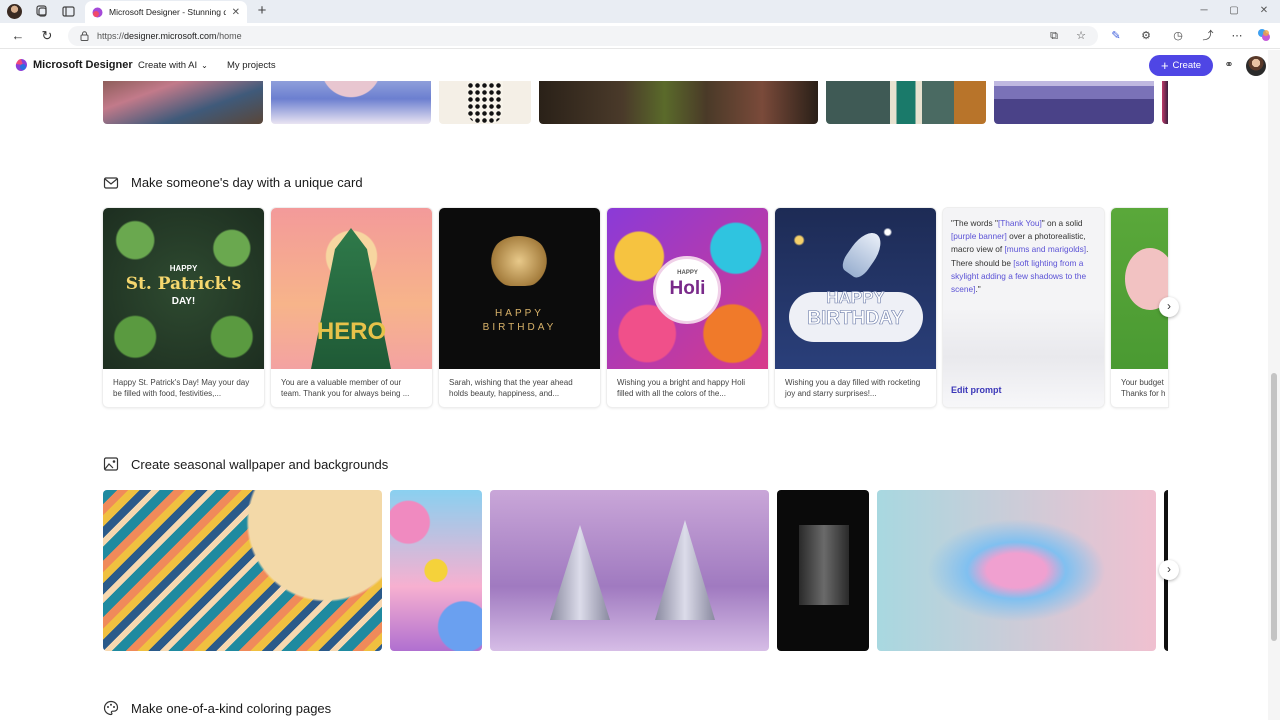 The image size is (1280, 720). I want to click on share-network-icon: ⚭, so click(1229, 65).